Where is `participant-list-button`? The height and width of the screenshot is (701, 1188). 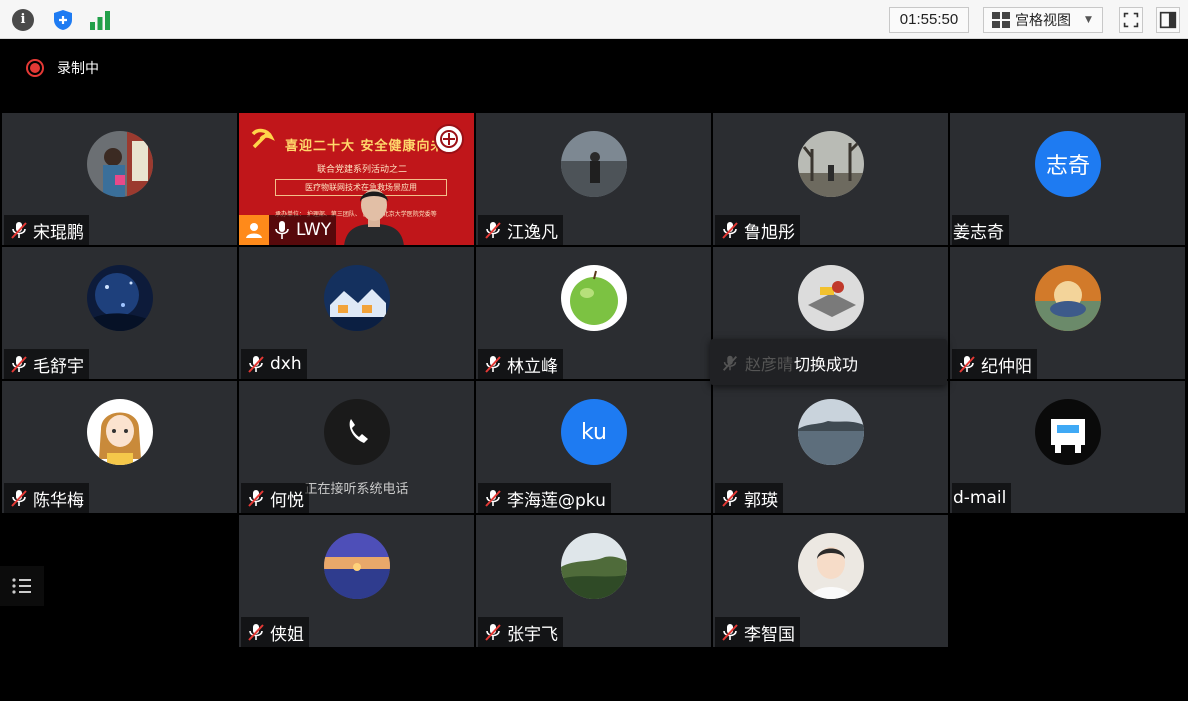 participant-list-button is located at coordinates (22, 586).